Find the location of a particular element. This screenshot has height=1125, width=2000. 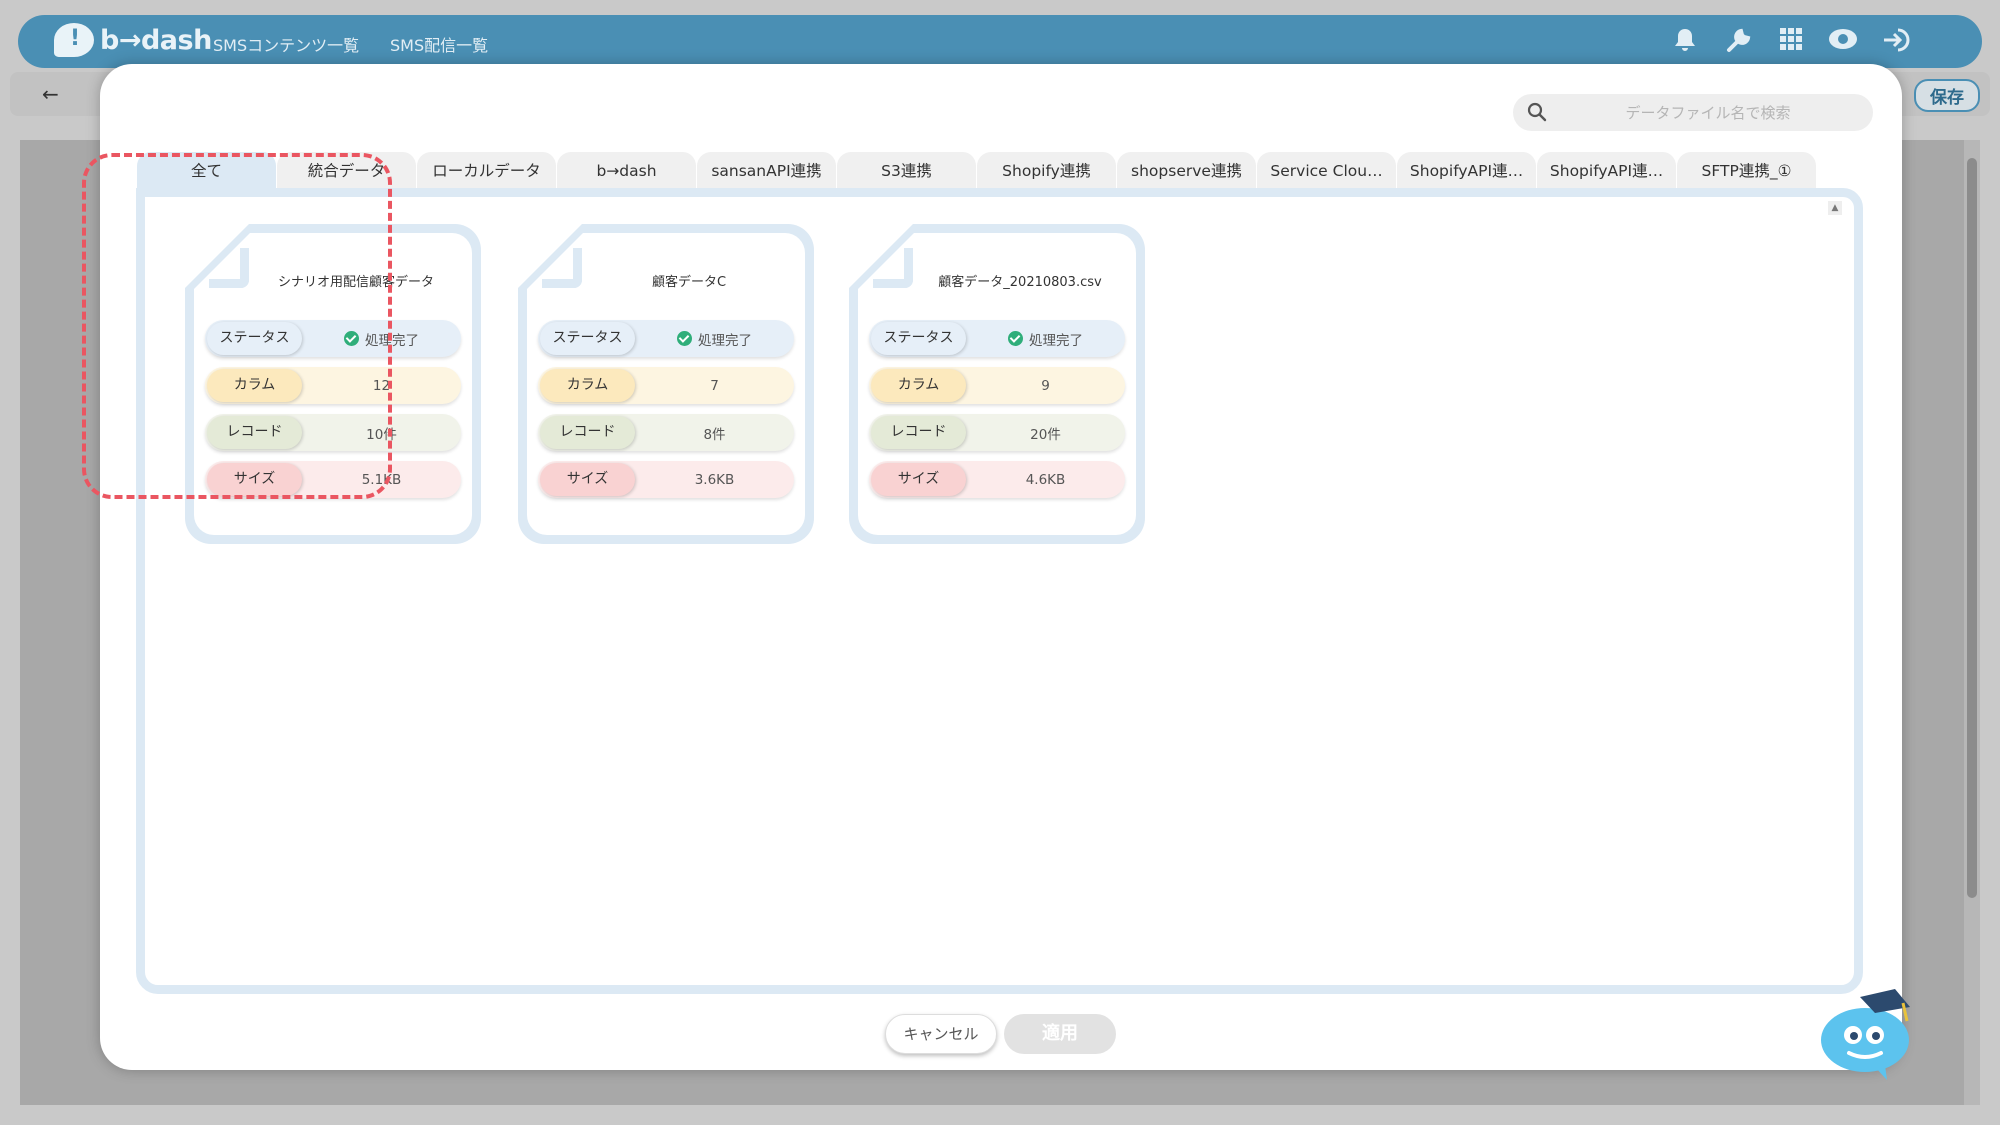

logo-text: b→dash is located at coordinates (156, 40).